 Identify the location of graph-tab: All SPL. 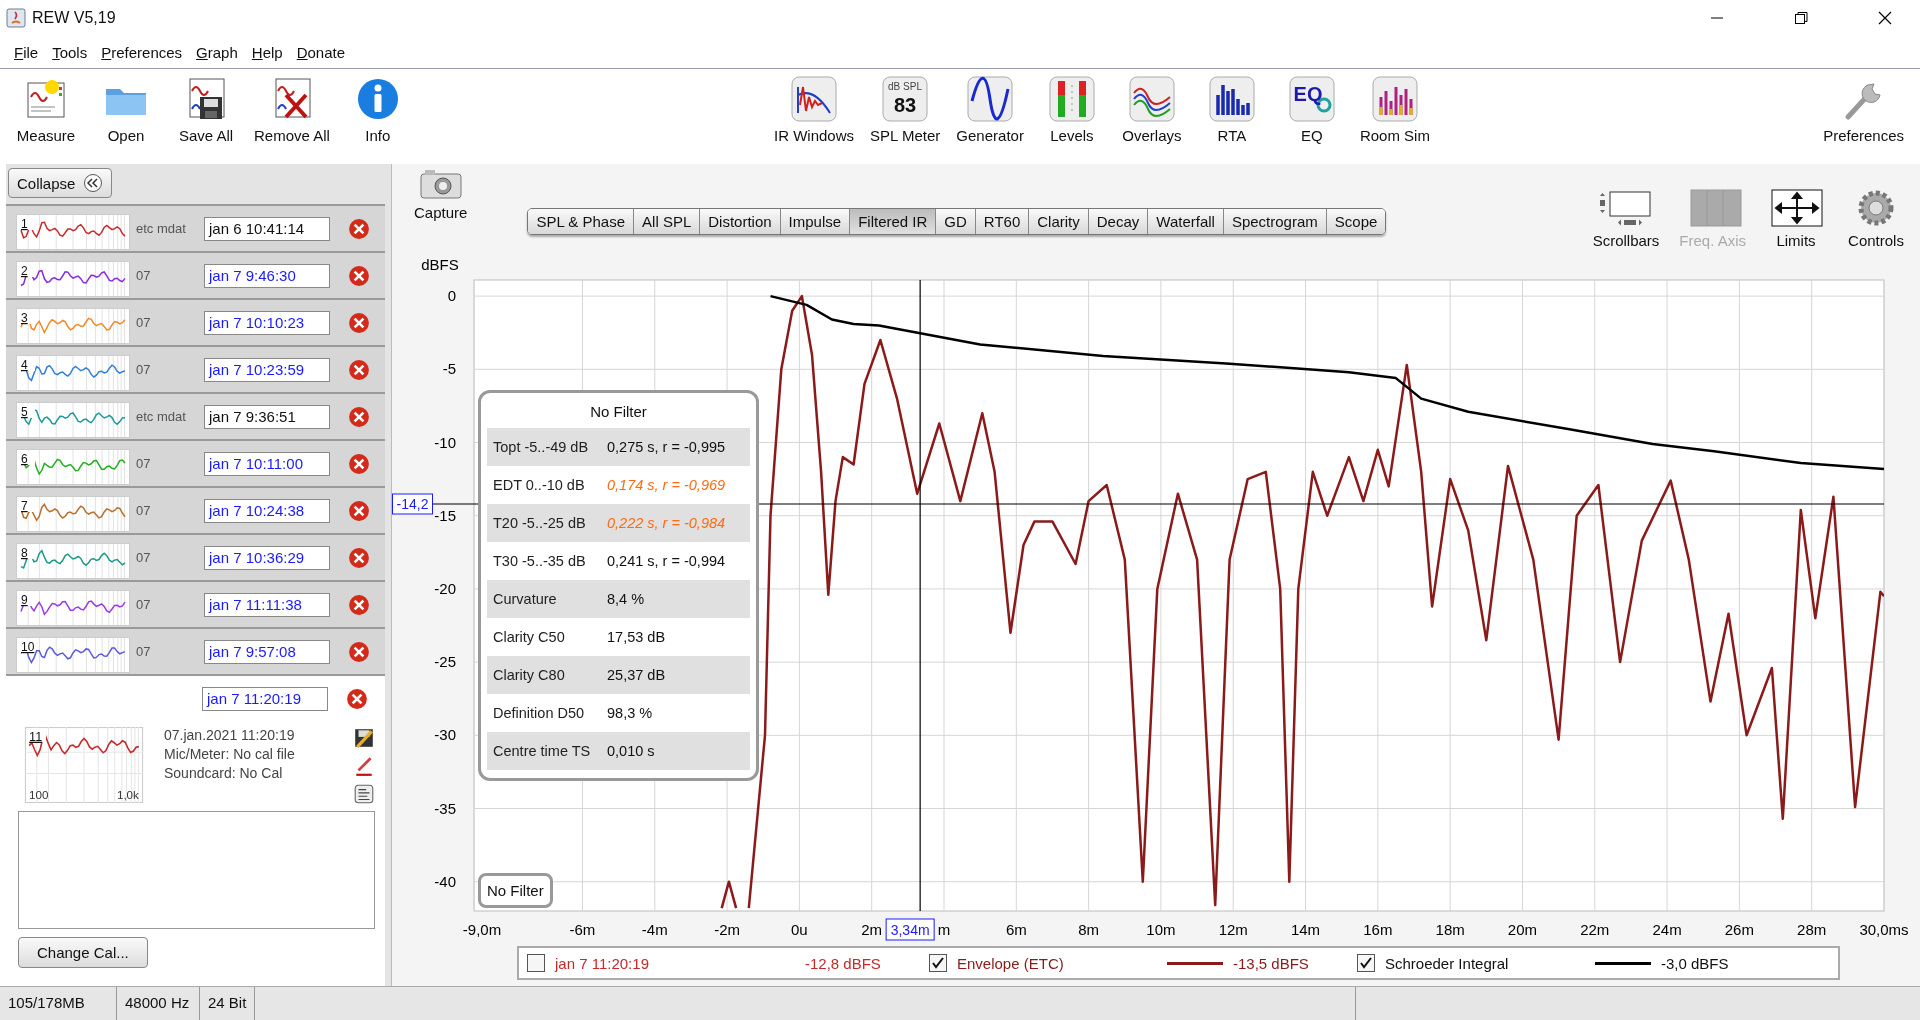
(667, 221).